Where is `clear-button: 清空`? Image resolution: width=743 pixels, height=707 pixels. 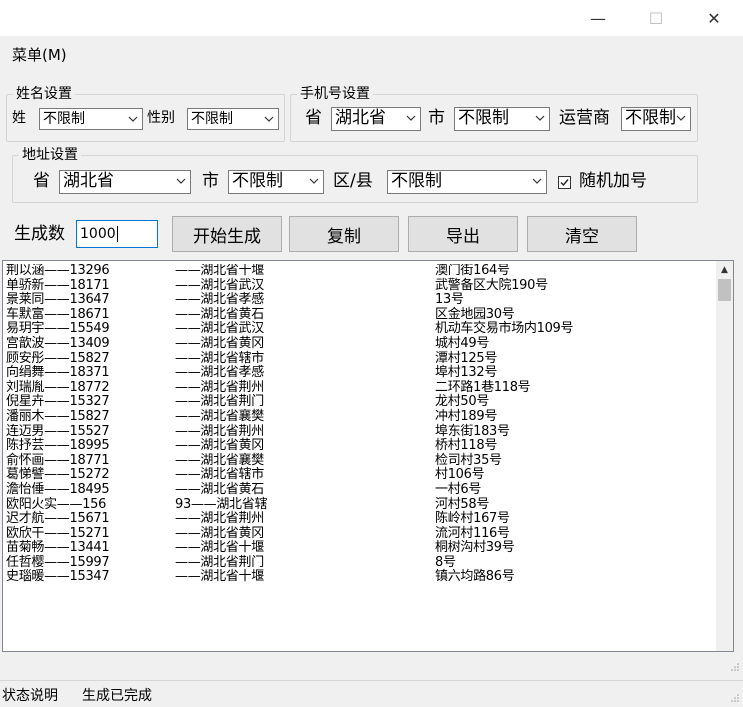
clear-button: 清空 is located at coordinates (582, 234).